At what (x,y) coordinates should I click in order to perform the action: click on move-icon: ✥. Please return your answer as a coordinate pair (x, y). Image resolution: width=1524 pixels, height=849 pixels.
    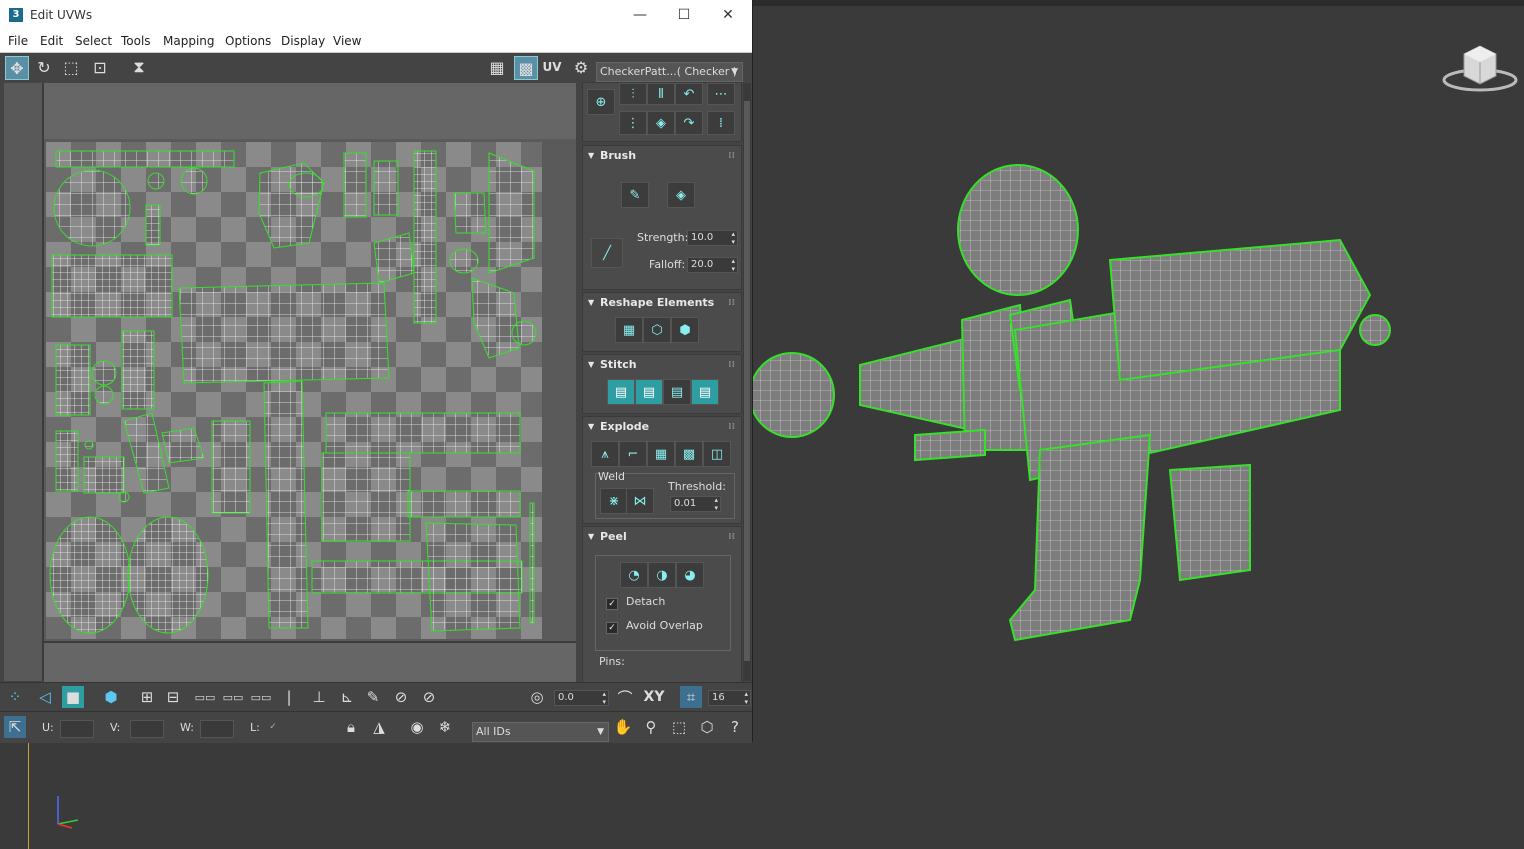
    Looking at the image, I should click on (17, 68).